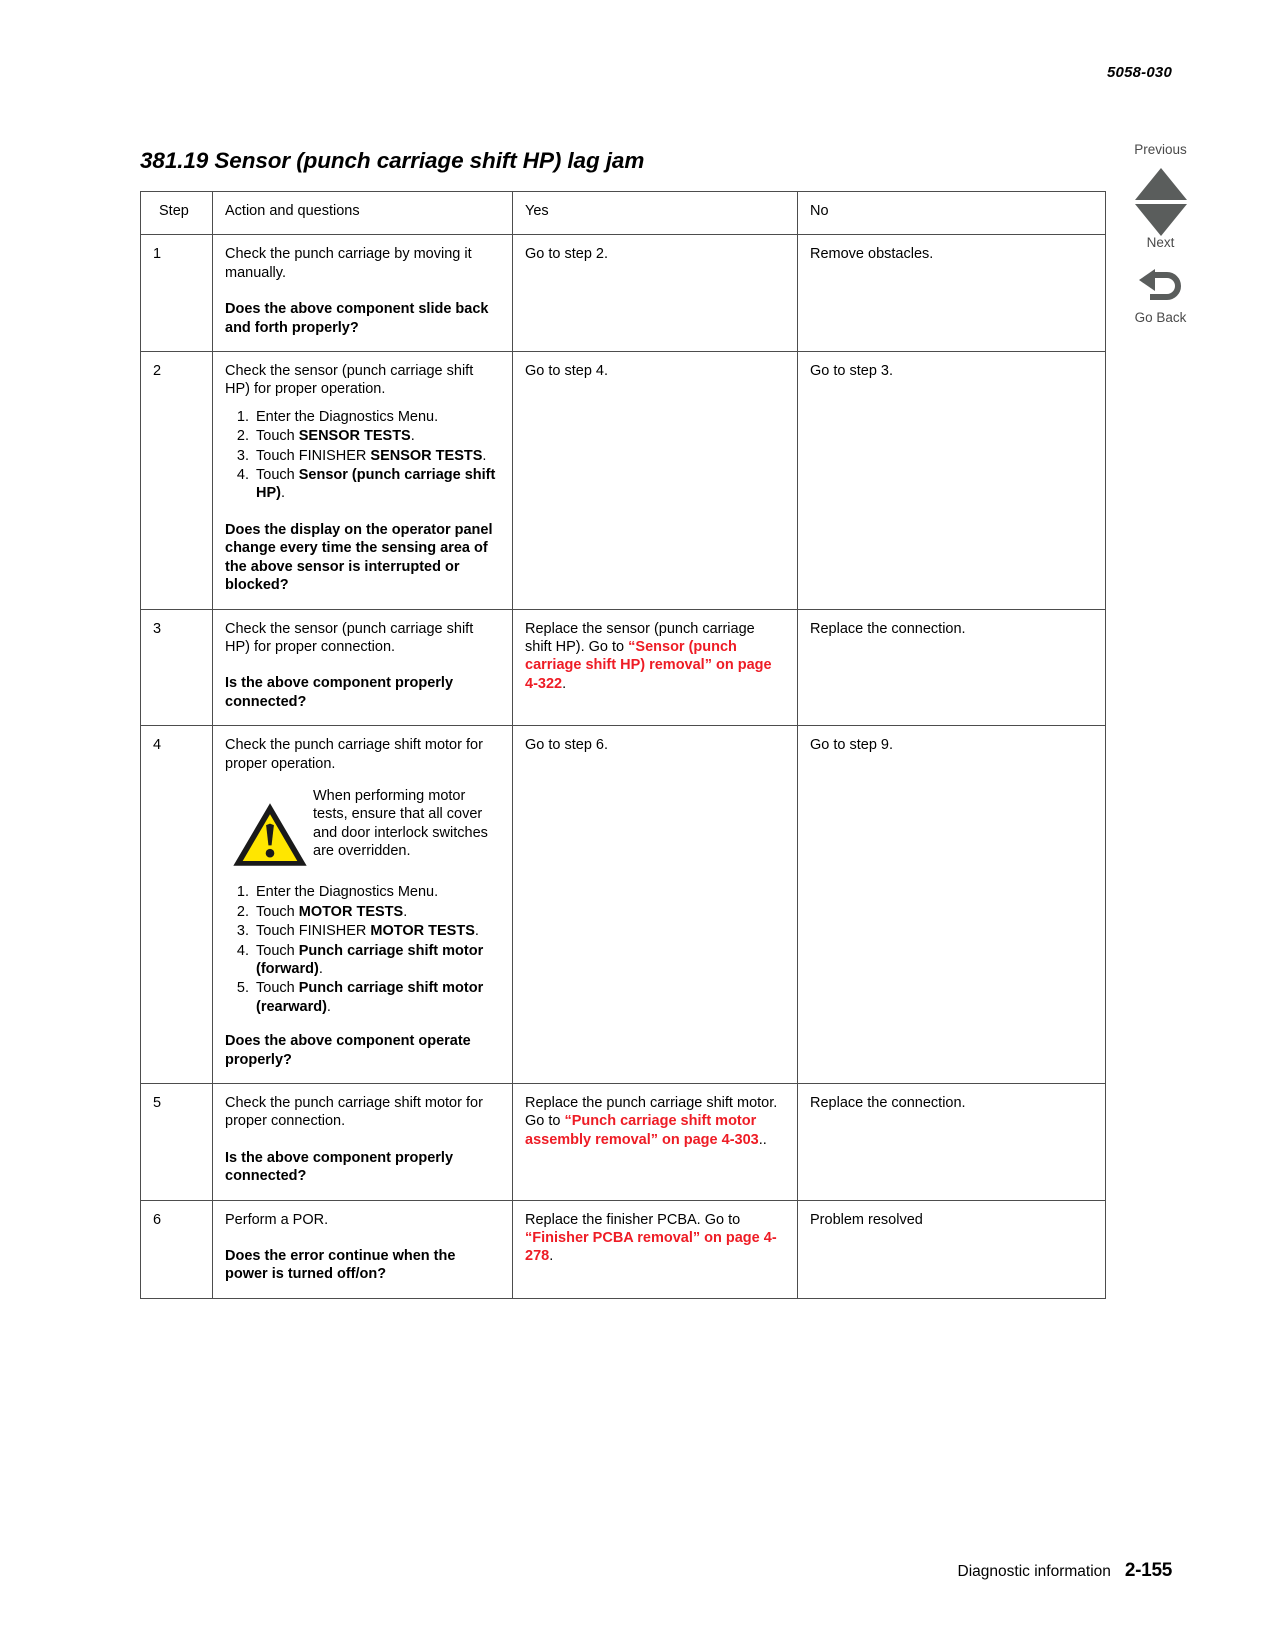 The height and width of the screenshot is (1650, 1275). What do you see at coordinates (1161, 287) in the screenshot?
I see `curved-back-arrow-icon` at bounding box center [1161, 287].